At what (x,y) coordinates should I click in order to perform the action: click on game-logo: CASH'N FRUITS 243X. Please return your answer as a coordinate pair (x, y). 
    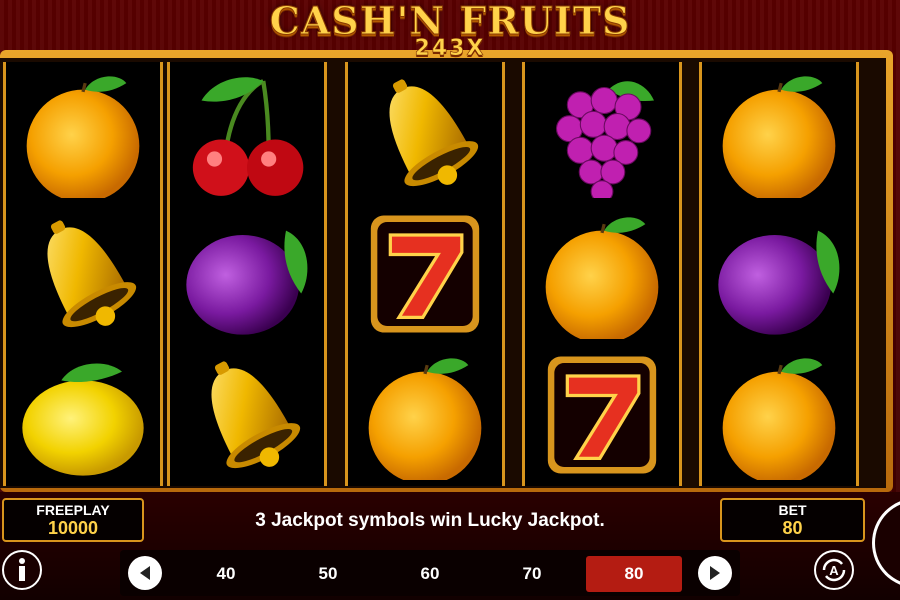
    Looking at the image, I should click on (450, 31).